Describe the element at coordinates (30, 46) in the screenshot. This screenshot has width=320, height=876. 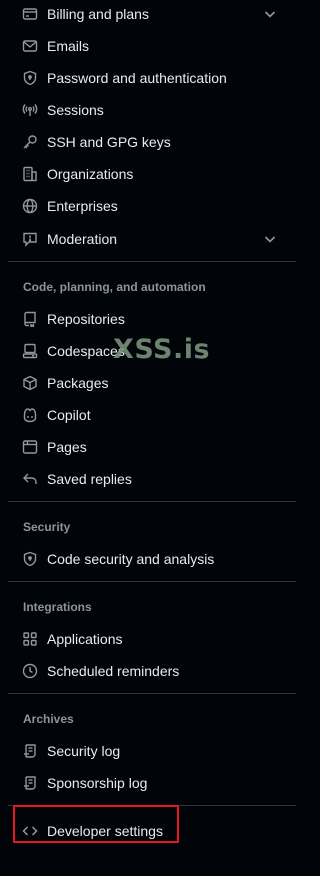
I see `mail-icon` at that location.